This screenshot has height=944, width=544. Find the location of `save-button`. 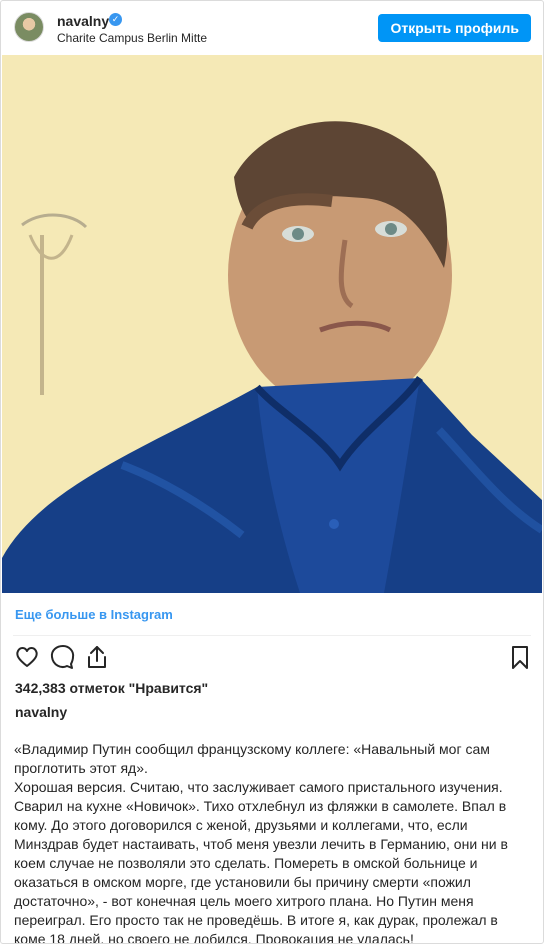

save-button is located at coordinates (520, 657).